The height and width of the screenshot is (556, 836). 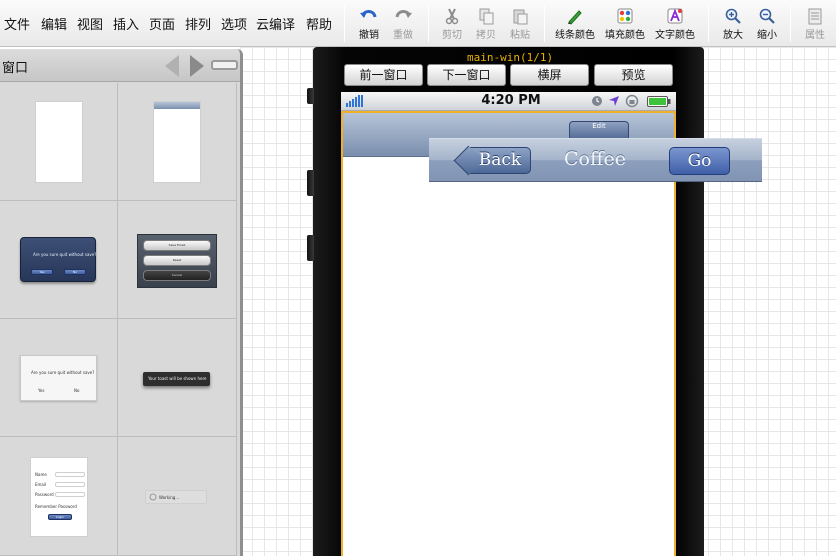 I want to click on form-remember-label: Remember Password, so click(x=56, y=506).